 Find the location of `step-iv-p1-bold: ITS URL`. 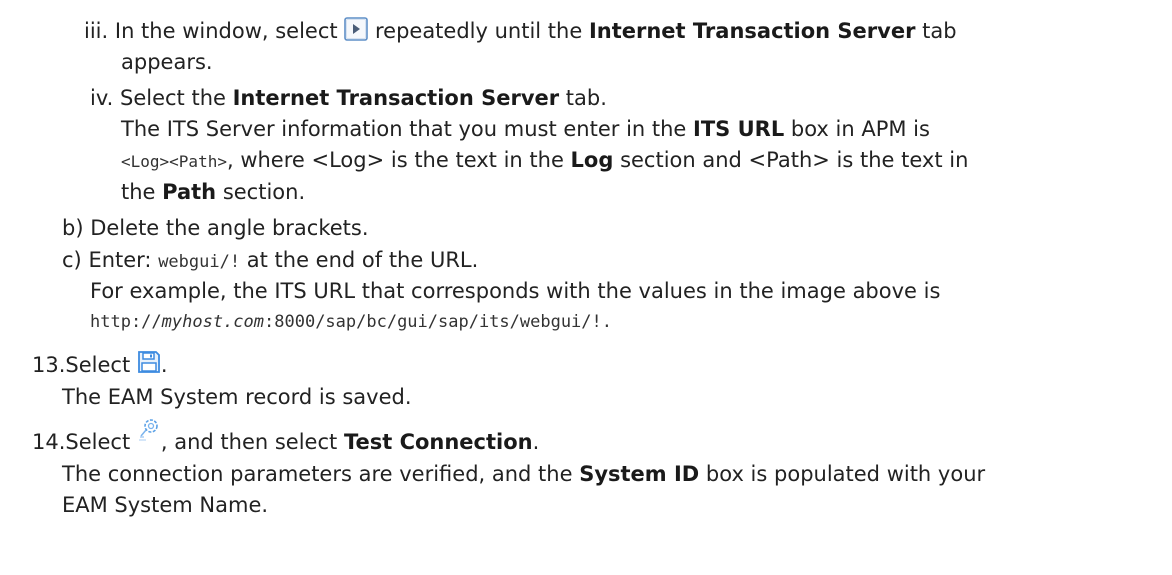

step-iv-p1-bold: ITS URL is located at coordinates (739, 129).